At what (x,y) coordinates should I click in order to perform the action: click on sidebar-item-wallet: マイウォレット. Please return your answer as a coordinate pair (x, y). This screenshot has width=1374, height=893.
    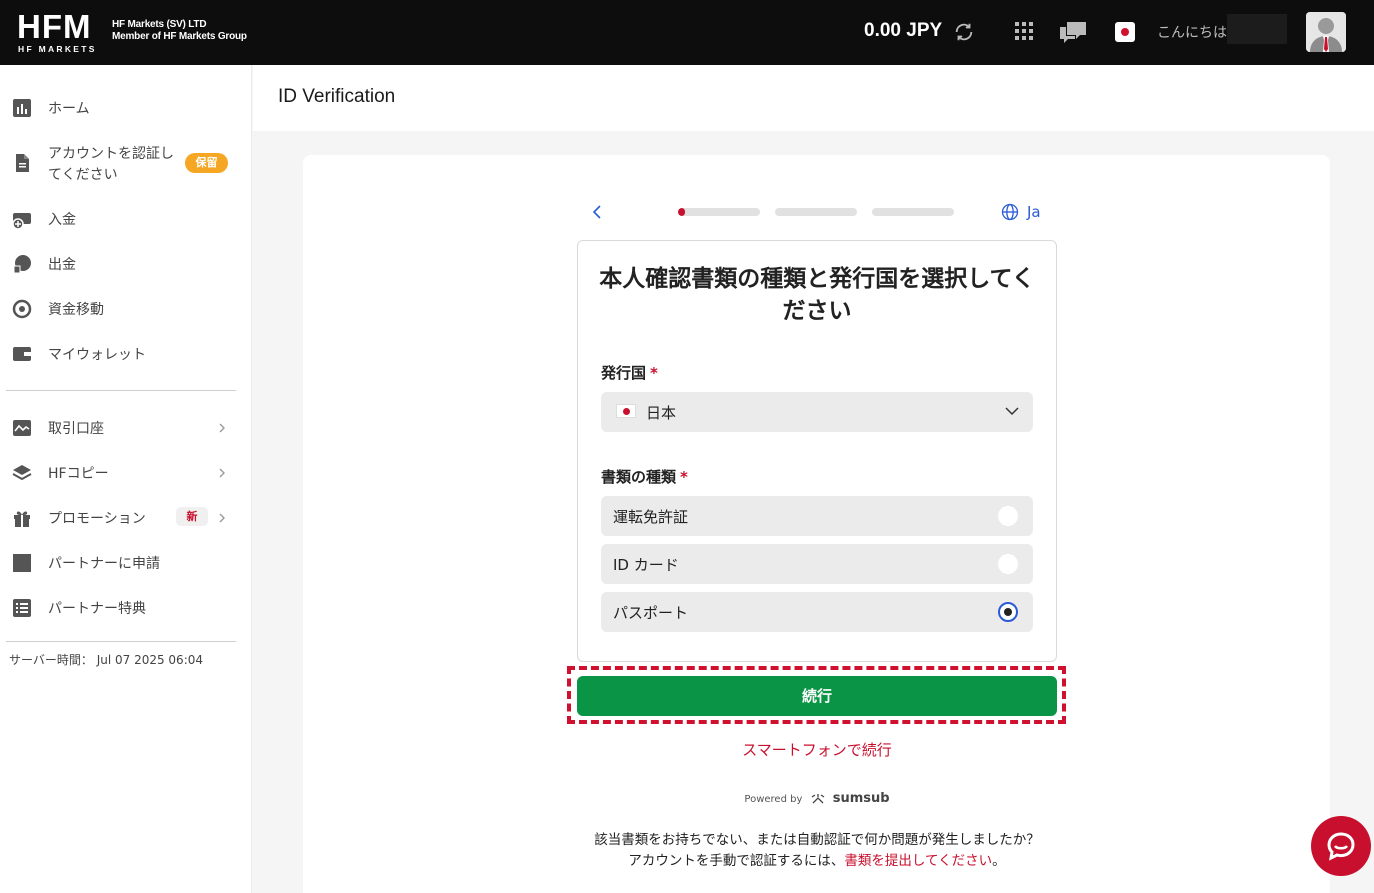
    Looking at the image, I should click on (126, 353).